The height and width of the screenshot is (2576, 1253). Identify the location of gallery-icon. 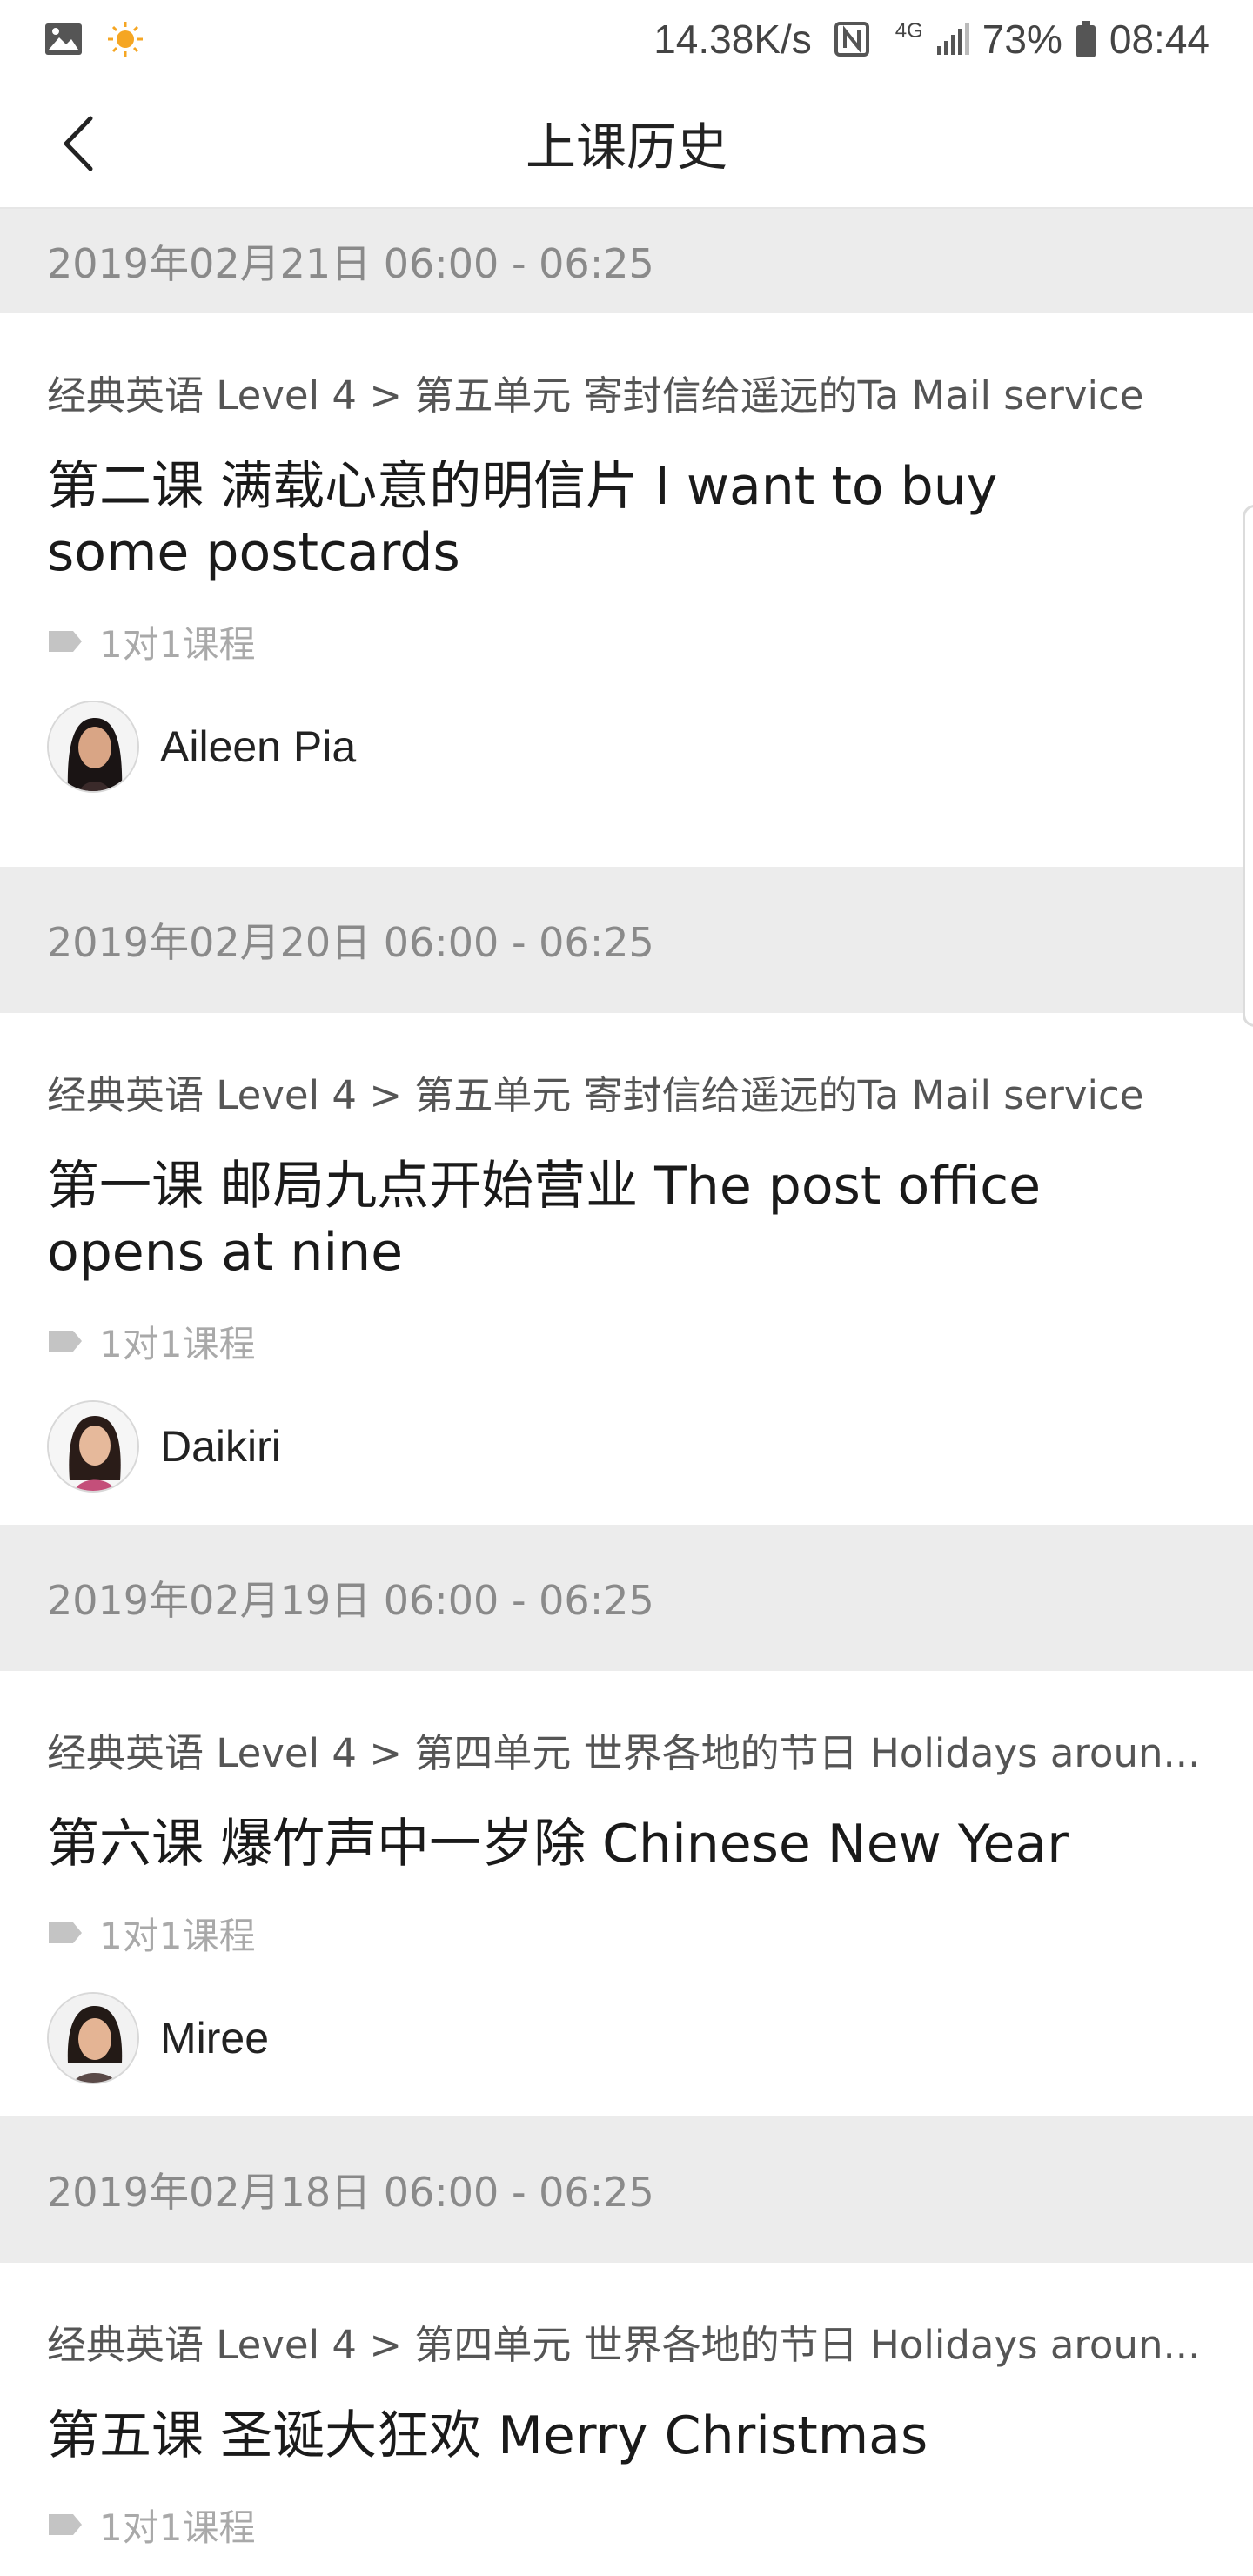
(64, 40).